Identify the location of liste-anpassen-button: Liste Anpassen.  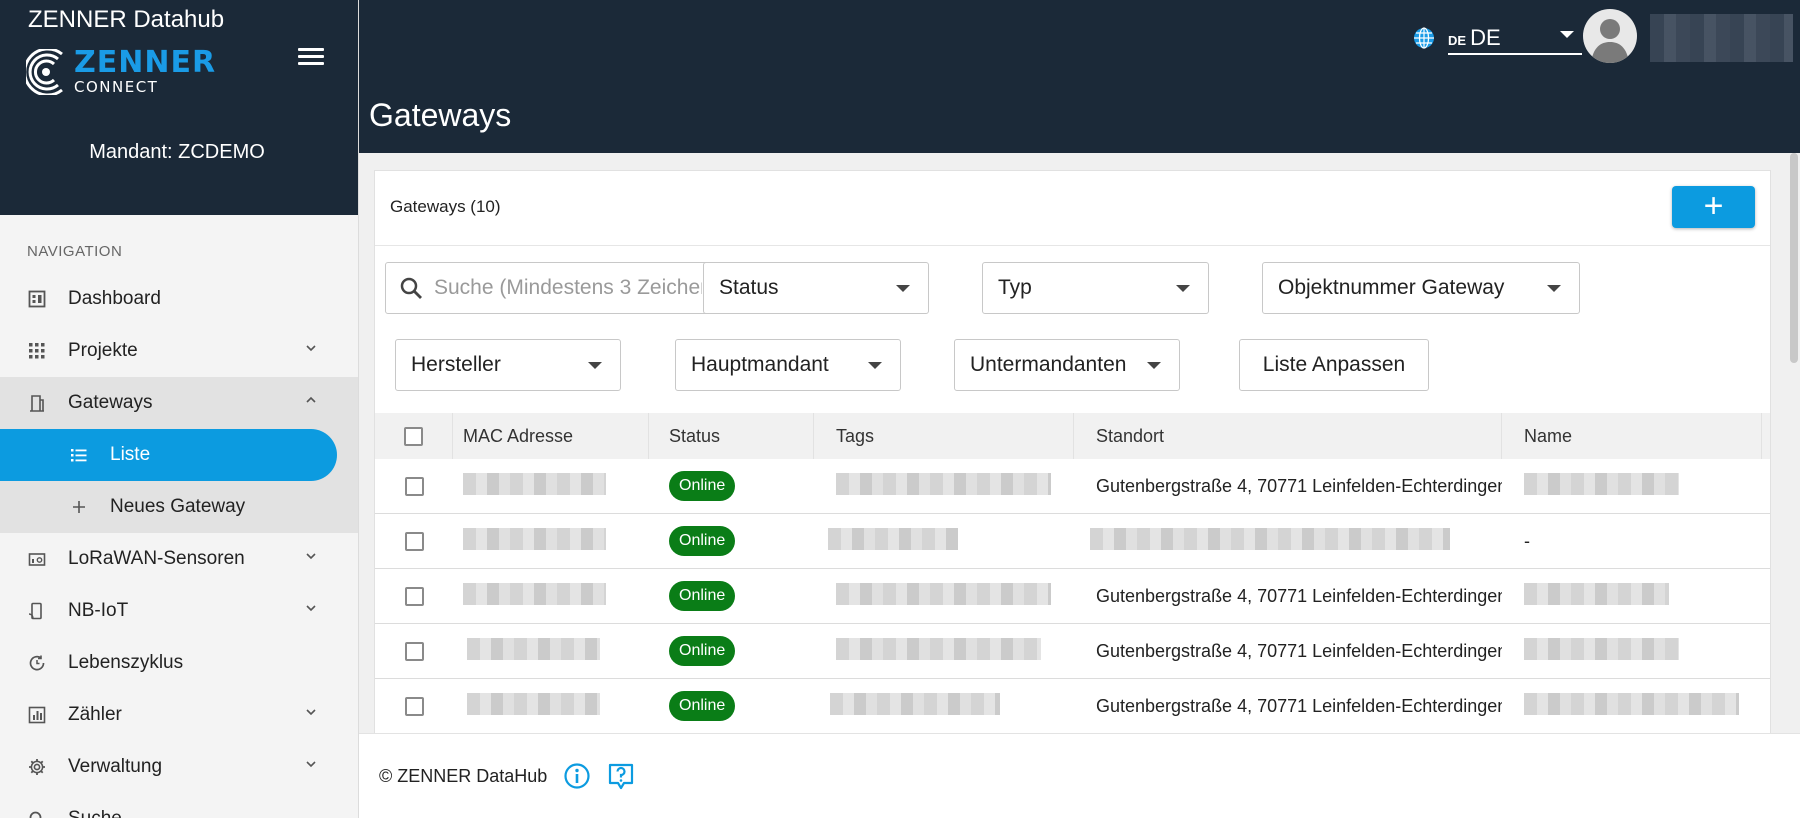
(1334, 365).